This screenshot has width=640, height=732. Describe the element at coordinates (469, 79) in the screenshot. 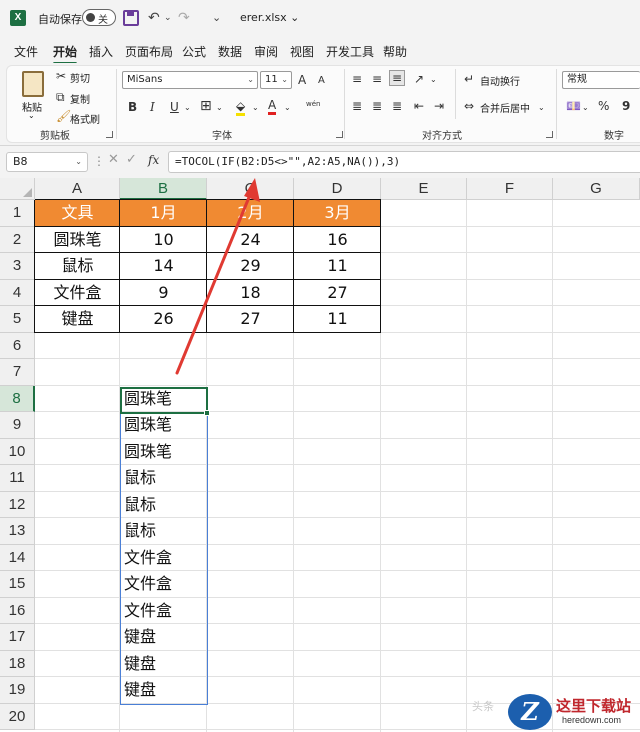

I see `wrap-text-icon: ↵` at that location.